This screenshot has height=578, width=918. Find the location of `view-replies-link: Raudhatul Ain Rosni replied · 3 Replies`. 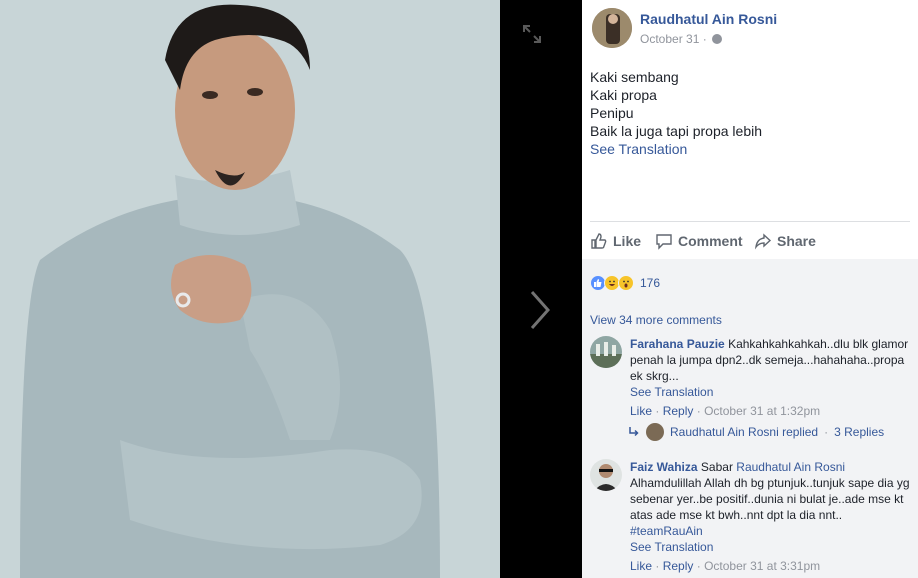

view-replies-link: Raudhatul Ain Rosni replied · 3 Replies is located at coordinates (756, 432).